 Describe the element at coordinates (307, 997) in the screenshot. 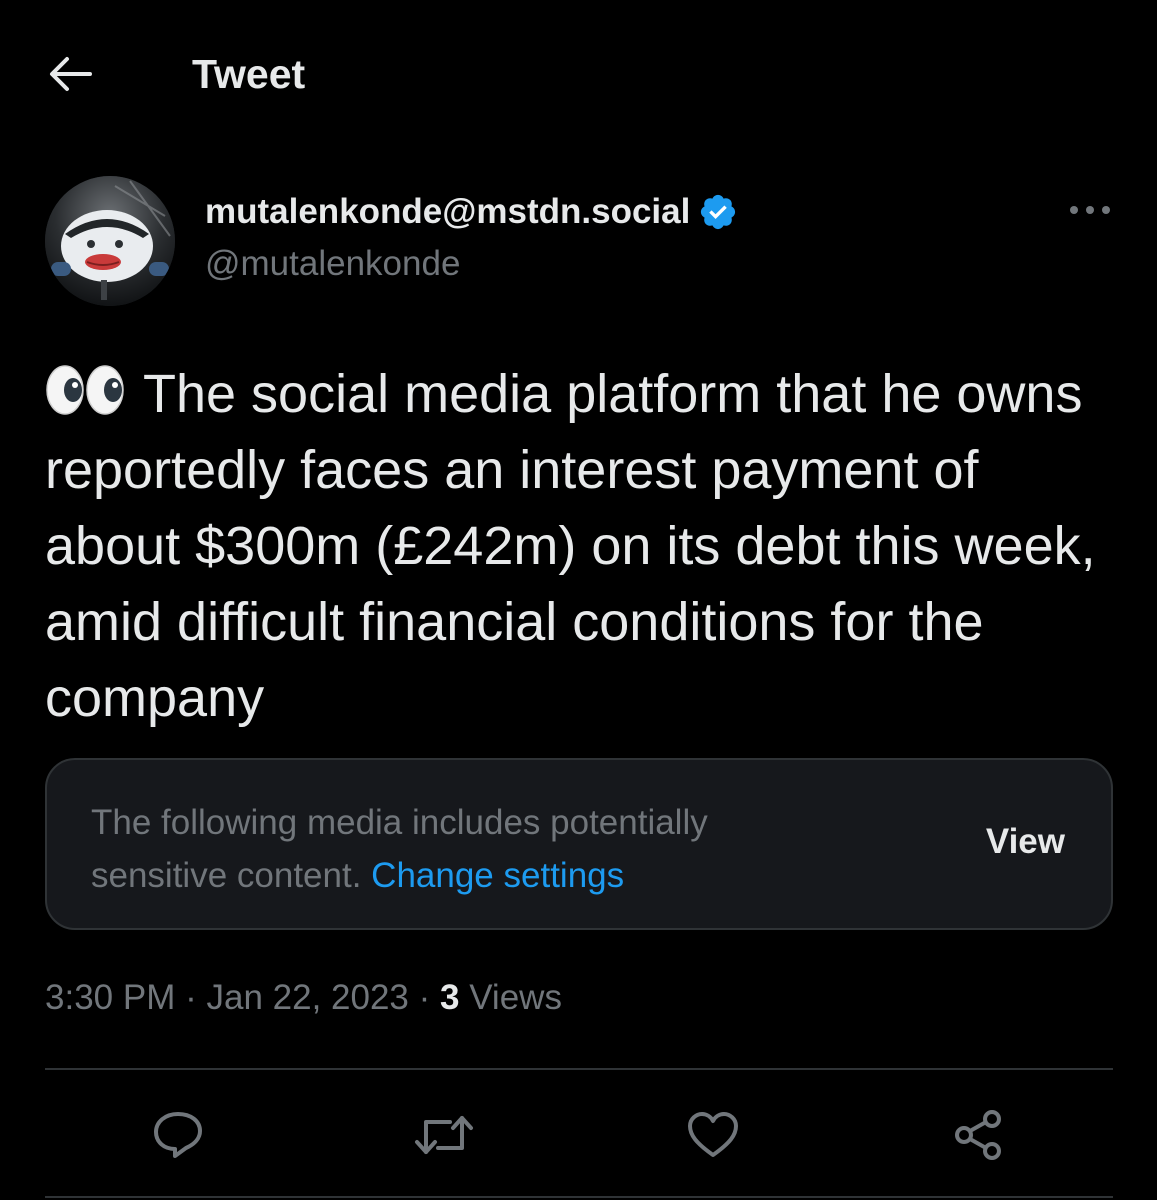

I see `tweet-date: Jan 22, 2023` at that location.